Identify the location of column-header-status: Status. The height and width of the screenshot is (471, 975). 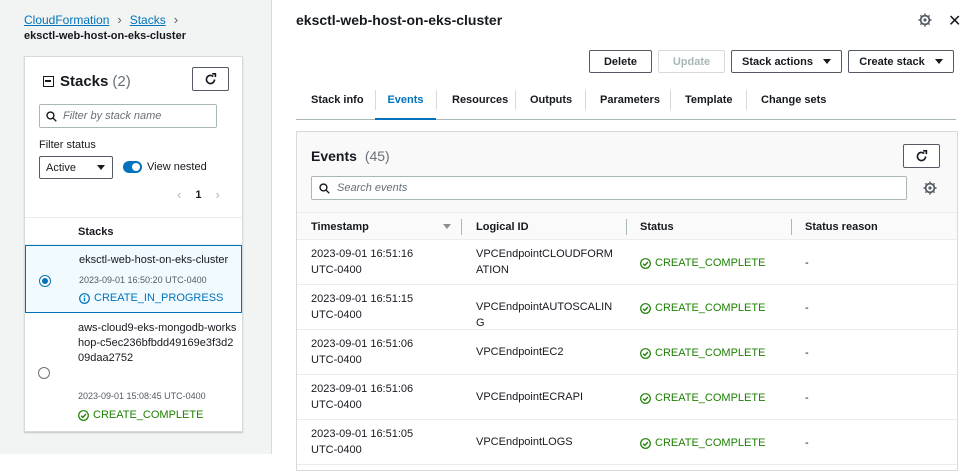
(657, 227).